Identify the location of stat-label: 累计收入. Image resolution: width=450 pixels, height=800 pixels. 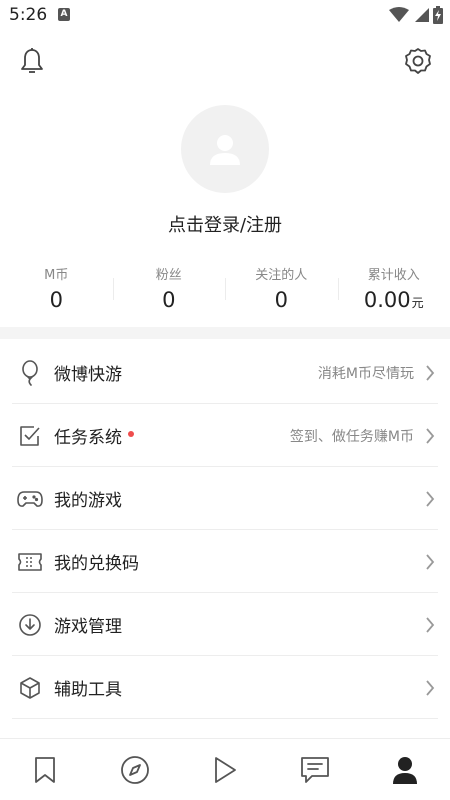
(393, 275).